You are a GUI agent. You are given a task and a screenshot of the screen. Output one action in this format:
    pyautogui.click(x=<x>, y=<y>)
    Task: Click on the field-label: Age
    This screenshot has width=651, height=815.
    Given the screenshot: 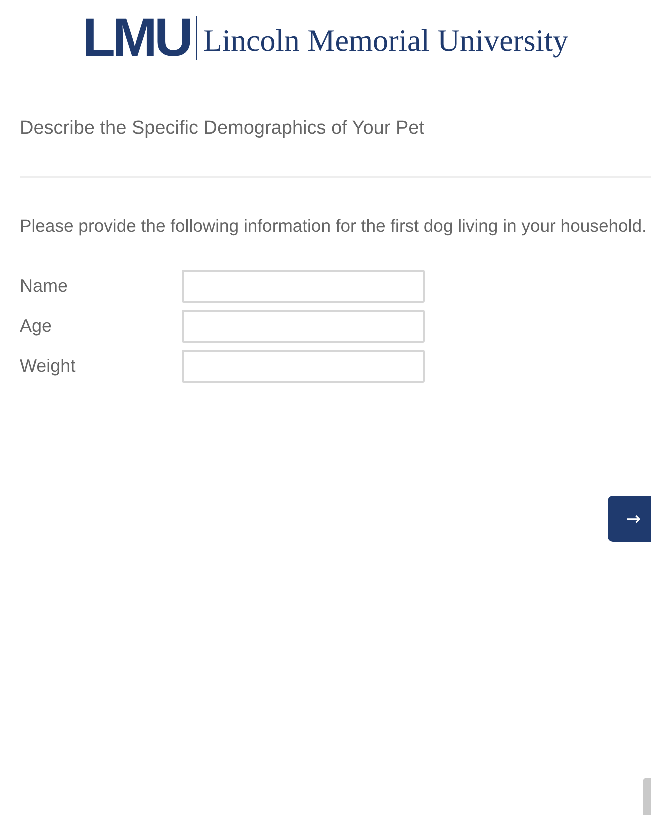 What is the action you would take?
    pyautogui.click(x=37, y=326)
    